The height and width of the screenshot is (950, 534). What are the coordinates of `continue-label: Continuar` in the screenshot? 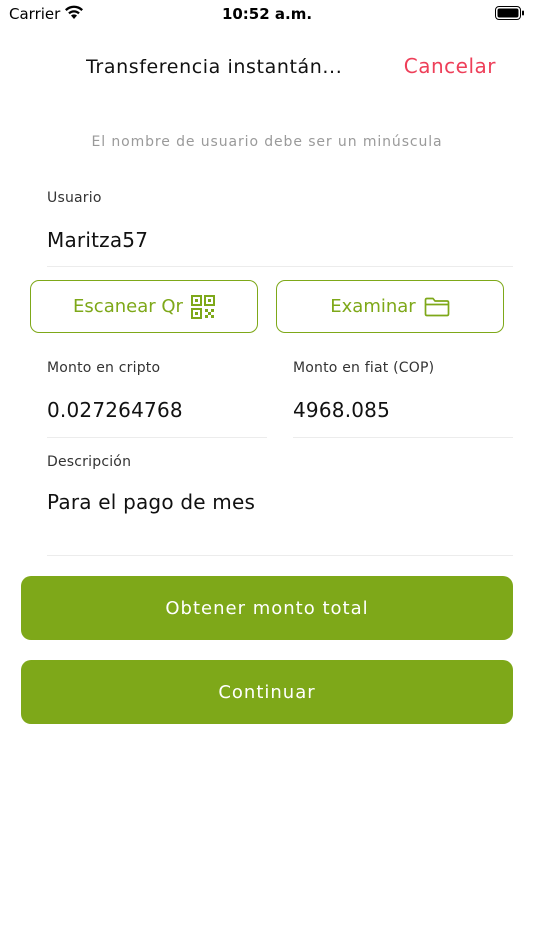 It's located at (267, 692).